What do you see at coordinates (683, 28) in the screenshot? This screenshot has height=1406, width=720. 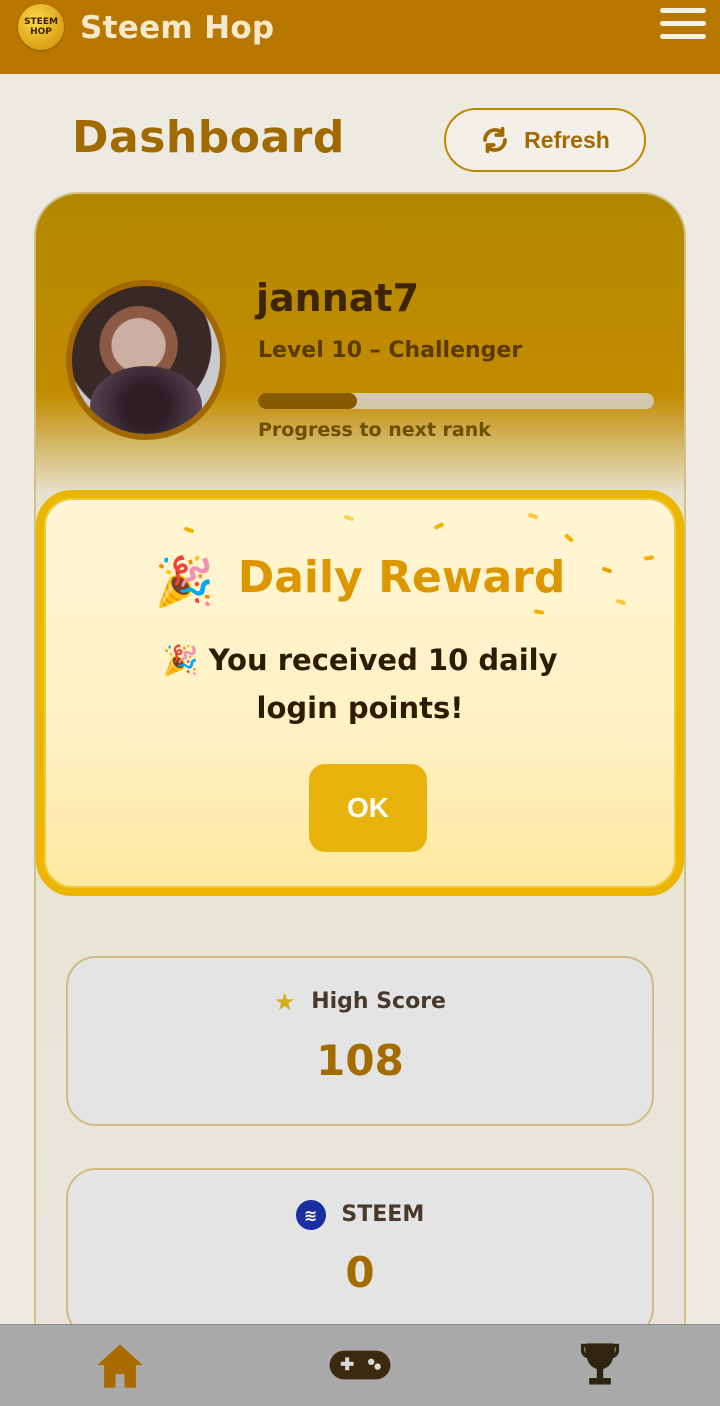 I see `hamburger-icon` at bounding box center [683, 28].